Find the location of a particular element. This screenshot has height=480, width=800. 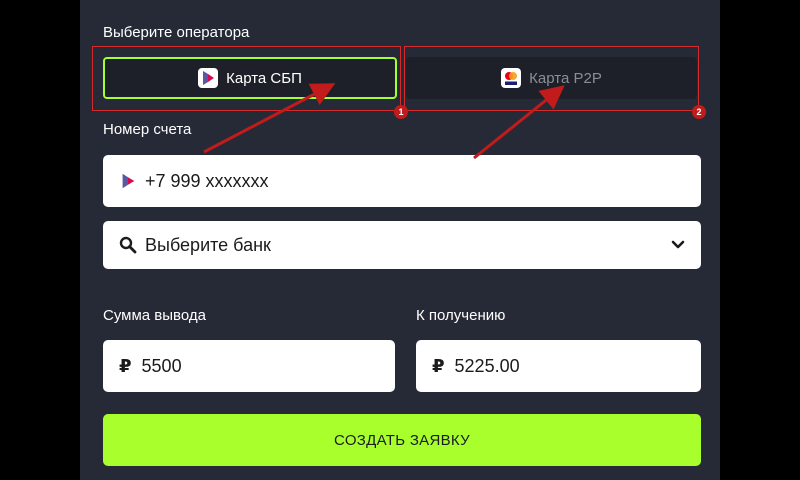

bank-select-placeholder: Выберите банк is located at coordinates (208, 244).